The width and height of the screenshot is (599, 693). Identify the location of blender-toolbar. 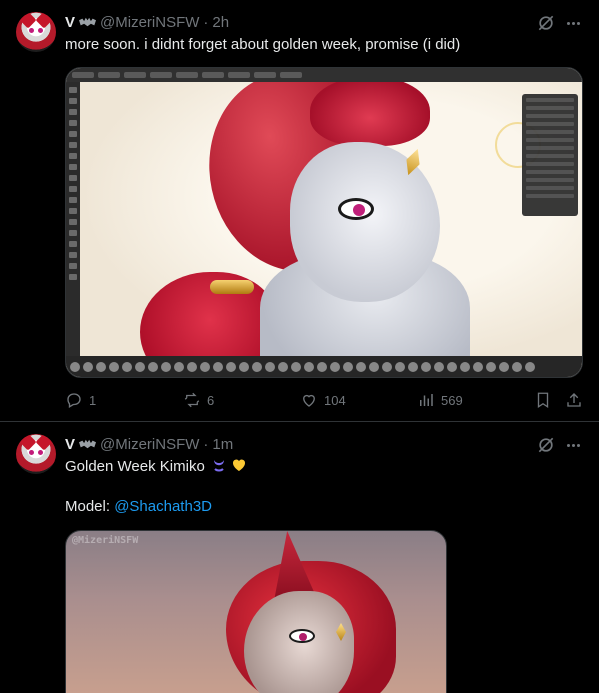
(73, 224).